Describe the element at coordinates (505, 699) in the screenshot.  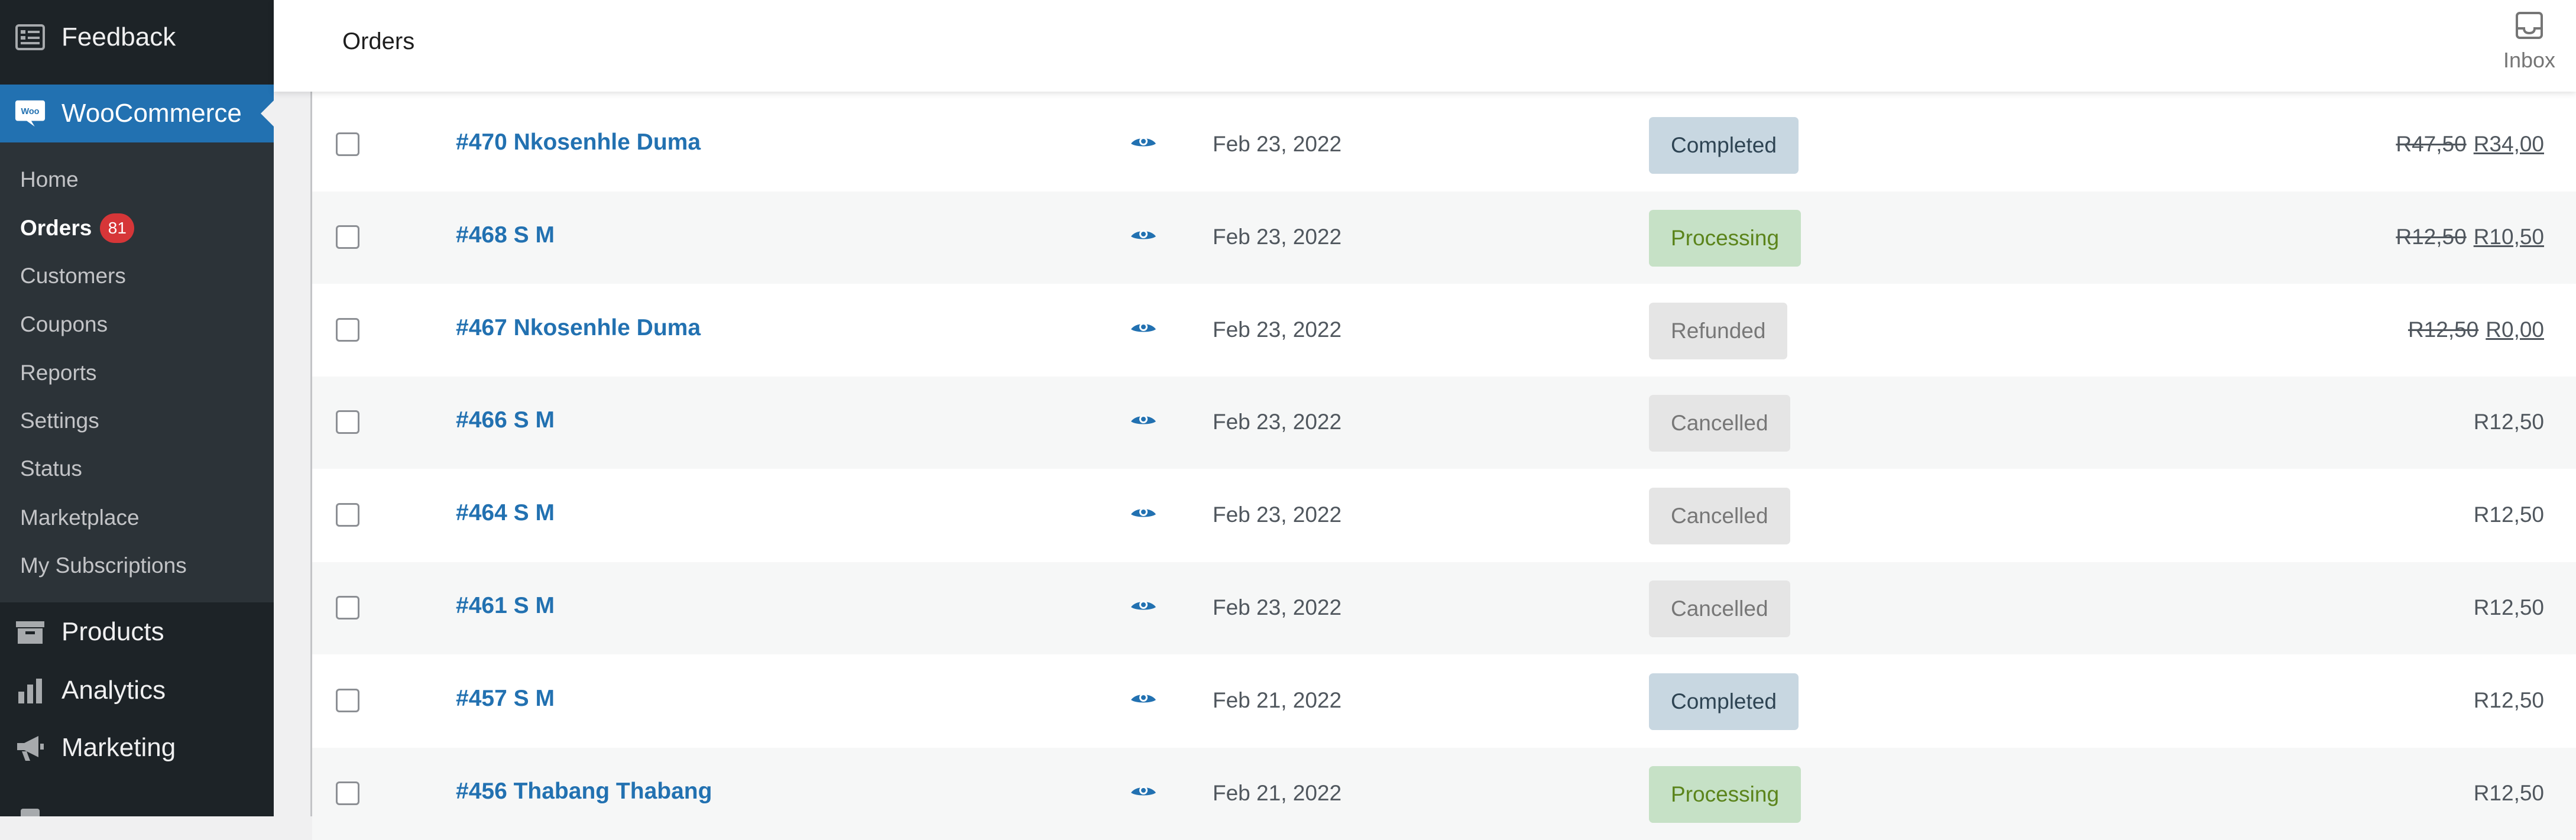
I see `order-link: #457 S M` at that location.